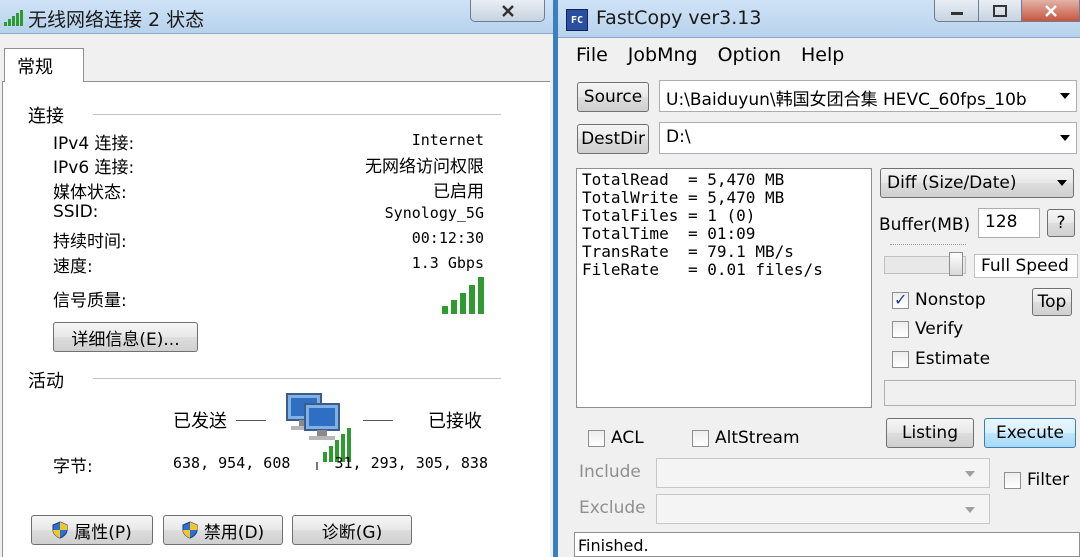 The width and height of the screenshot is (1080, 557). I want to click on properties-button: 属性(P), so click(92, 530).